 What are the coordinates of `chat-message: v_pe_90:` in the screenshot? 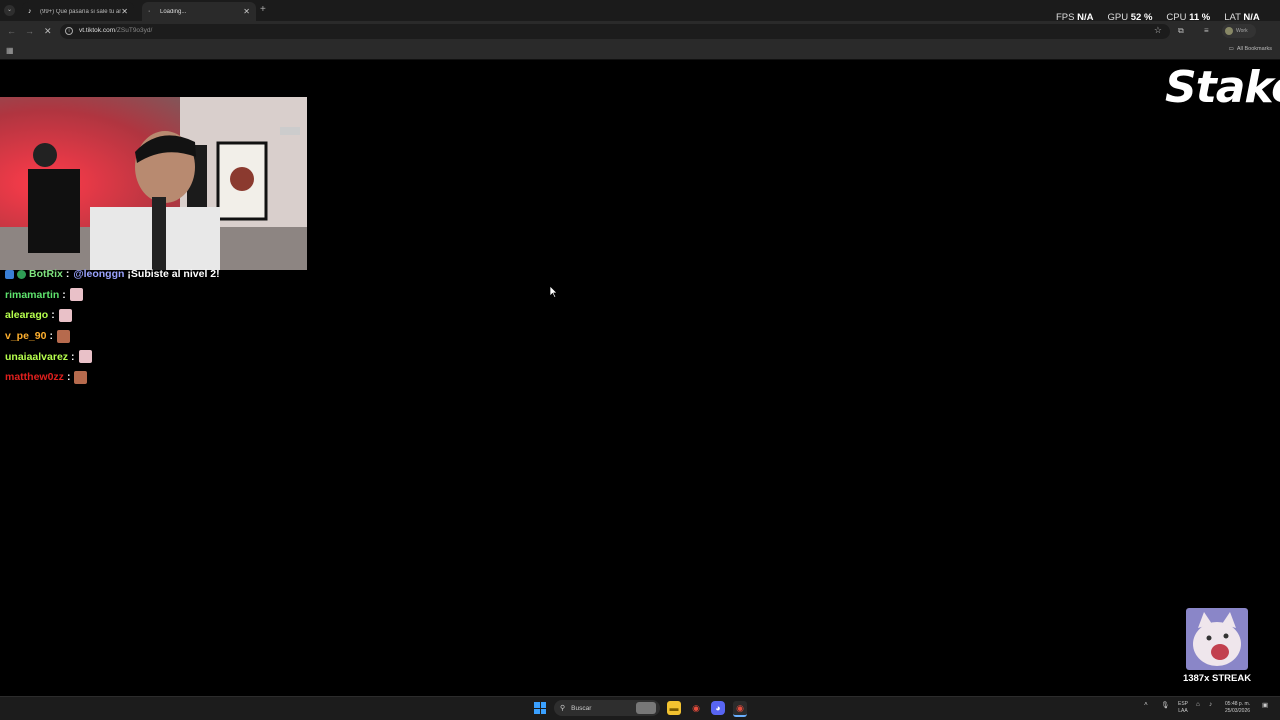 It's located at (112, 336).